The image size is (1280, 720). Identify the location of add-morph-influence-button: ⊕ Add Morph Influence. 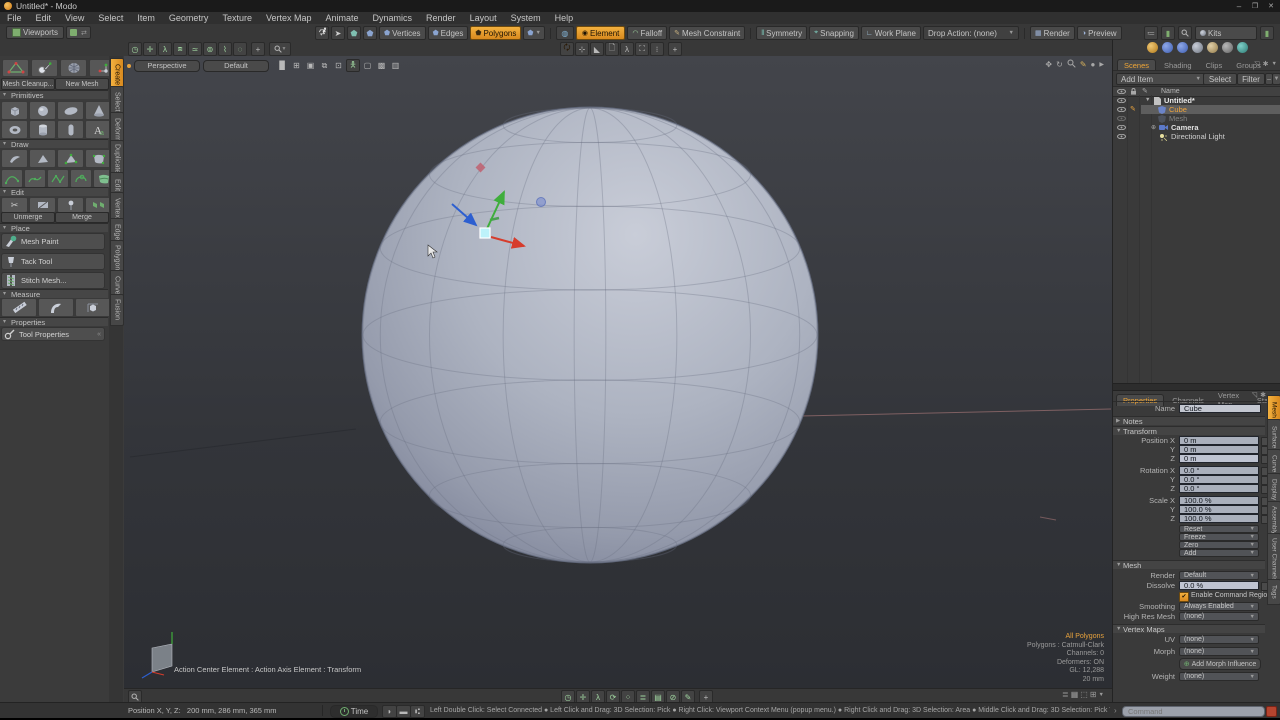
(1220, 664).